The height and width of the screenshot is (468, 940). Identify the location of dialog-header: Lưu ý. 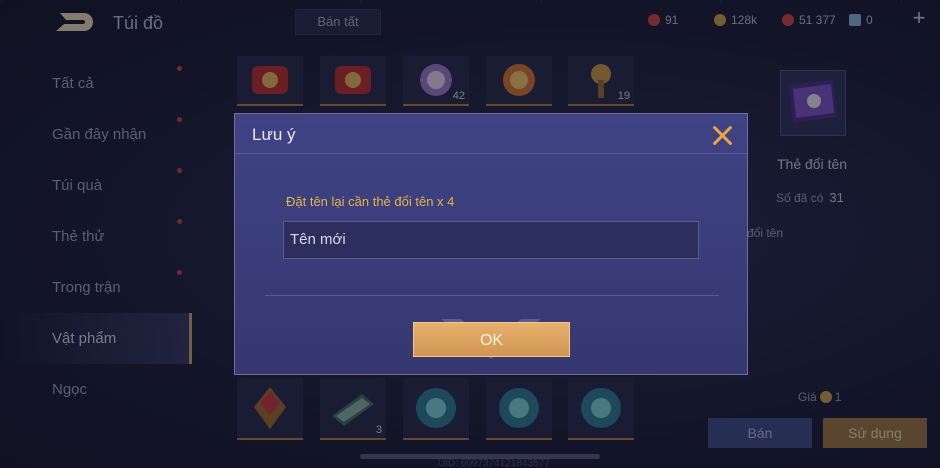
(491, 134).